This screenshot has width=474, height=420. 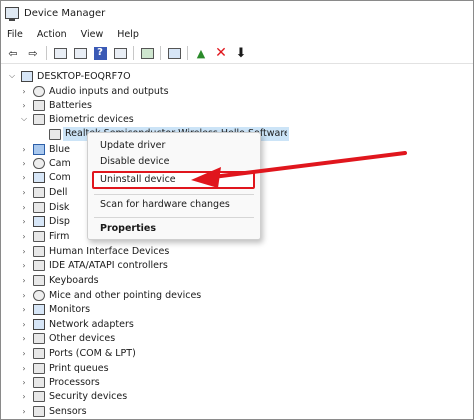 What do you see at coordinates (59, 221) in the screenshot?
I see `tree-item-label: Disp` at bounding box center [59, 221].